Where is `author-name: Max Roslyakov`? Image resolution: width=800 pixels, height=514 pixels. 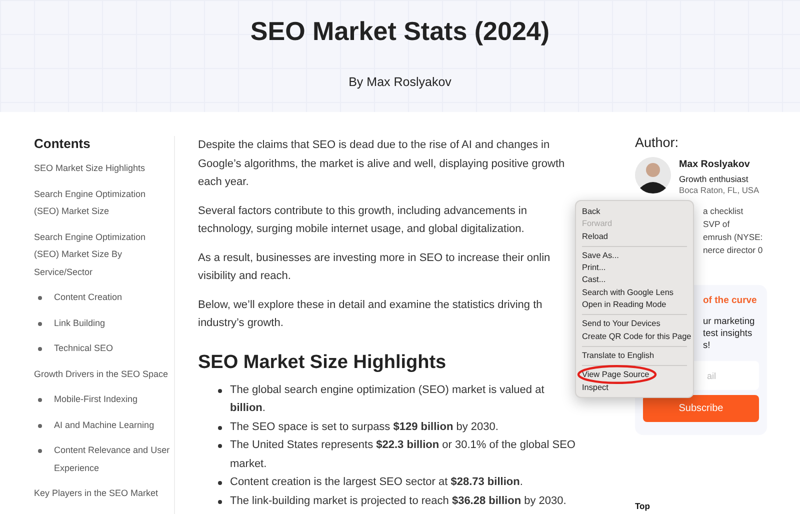
author-name: Max Roslyakov is located at coordinates (715, 165).